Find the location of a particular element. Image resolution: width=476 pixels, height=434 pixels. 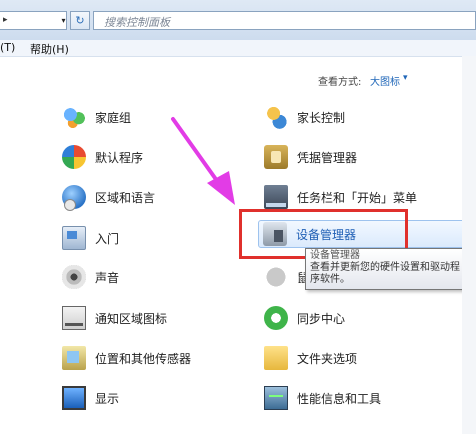

cp-item-region-language: 区域和语言 is located at coordinates (108, 197).